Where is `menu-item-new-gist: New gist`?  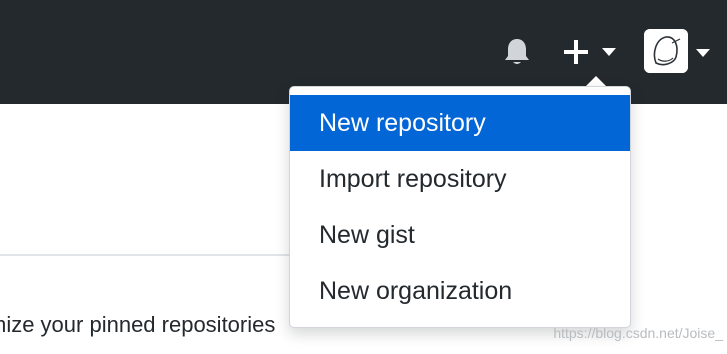 menu-item-new-gist: New gist is located at coordinates (460, 235).